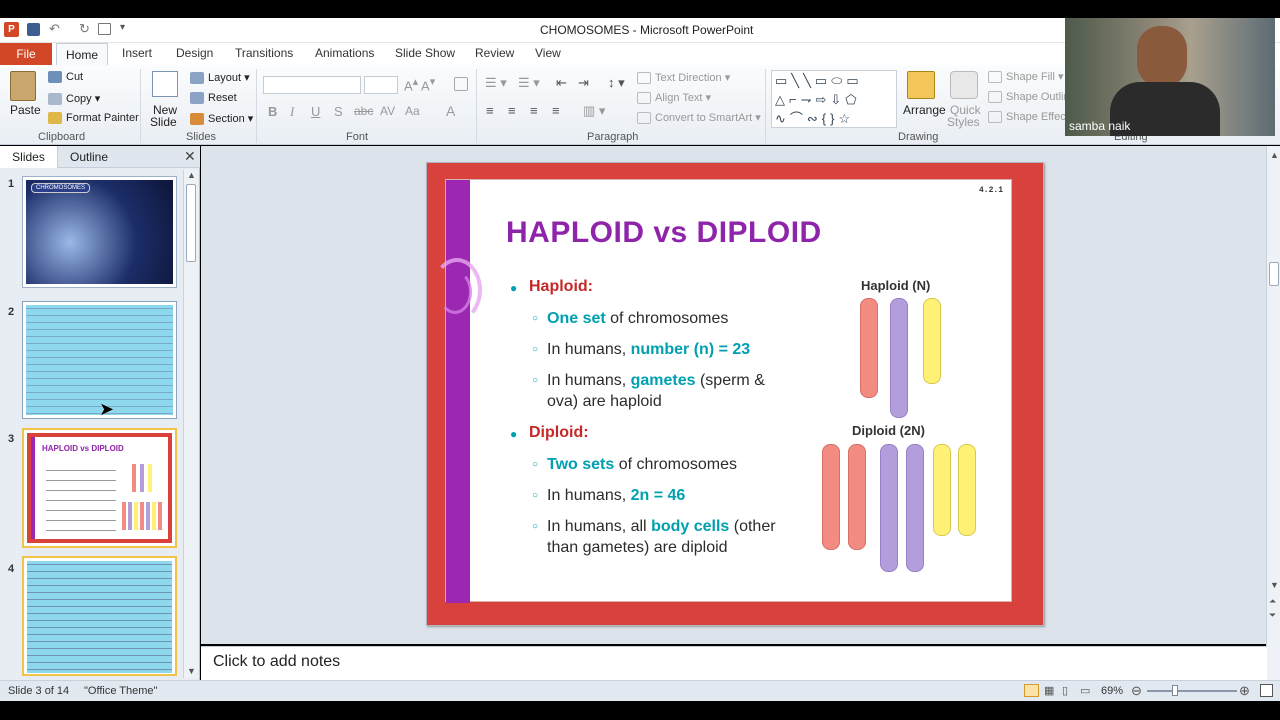 The height and width of the screenshot is (720, 1280). What do you see at coordinates (1136, 691) in the screenshot?
I see `zoom-out-icon: ⊖` at bounding box center [1136, 691].